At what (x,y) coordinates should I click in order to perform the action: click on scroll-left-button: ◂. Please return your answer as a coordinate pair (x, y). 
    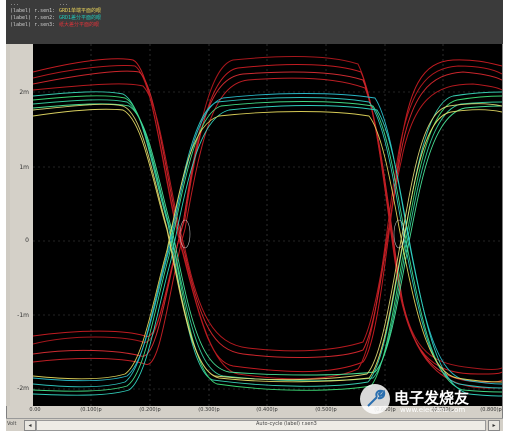
    Looking at the image, I should click on (30, 425).